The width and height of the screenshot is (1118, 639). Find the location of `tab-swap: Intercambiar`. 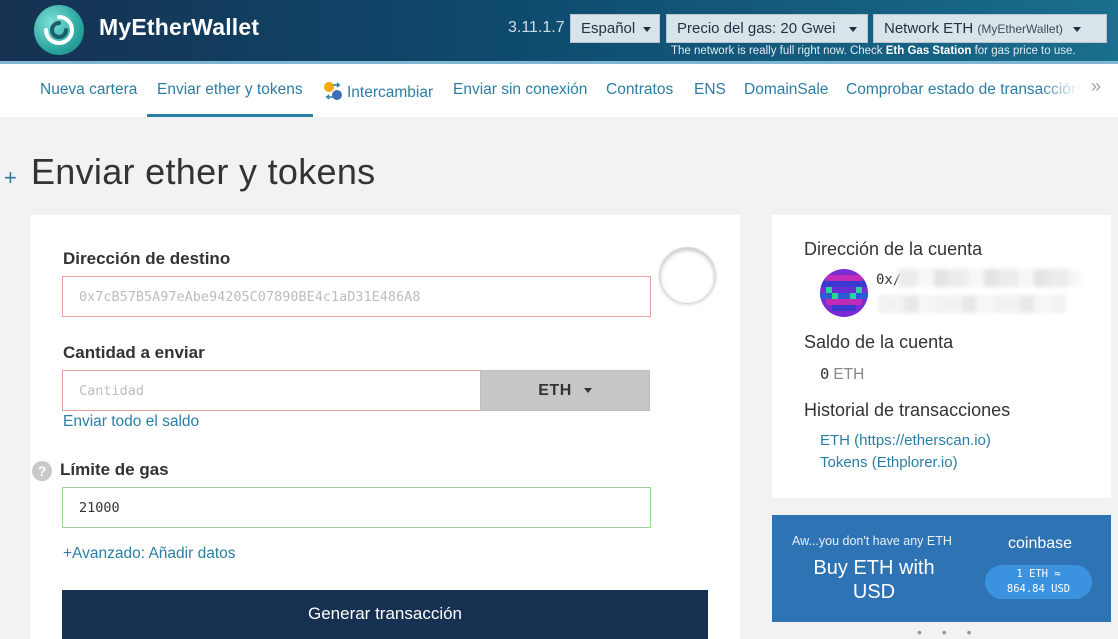

tab-swap: Intercambiar is located at coordinates (378, 91).